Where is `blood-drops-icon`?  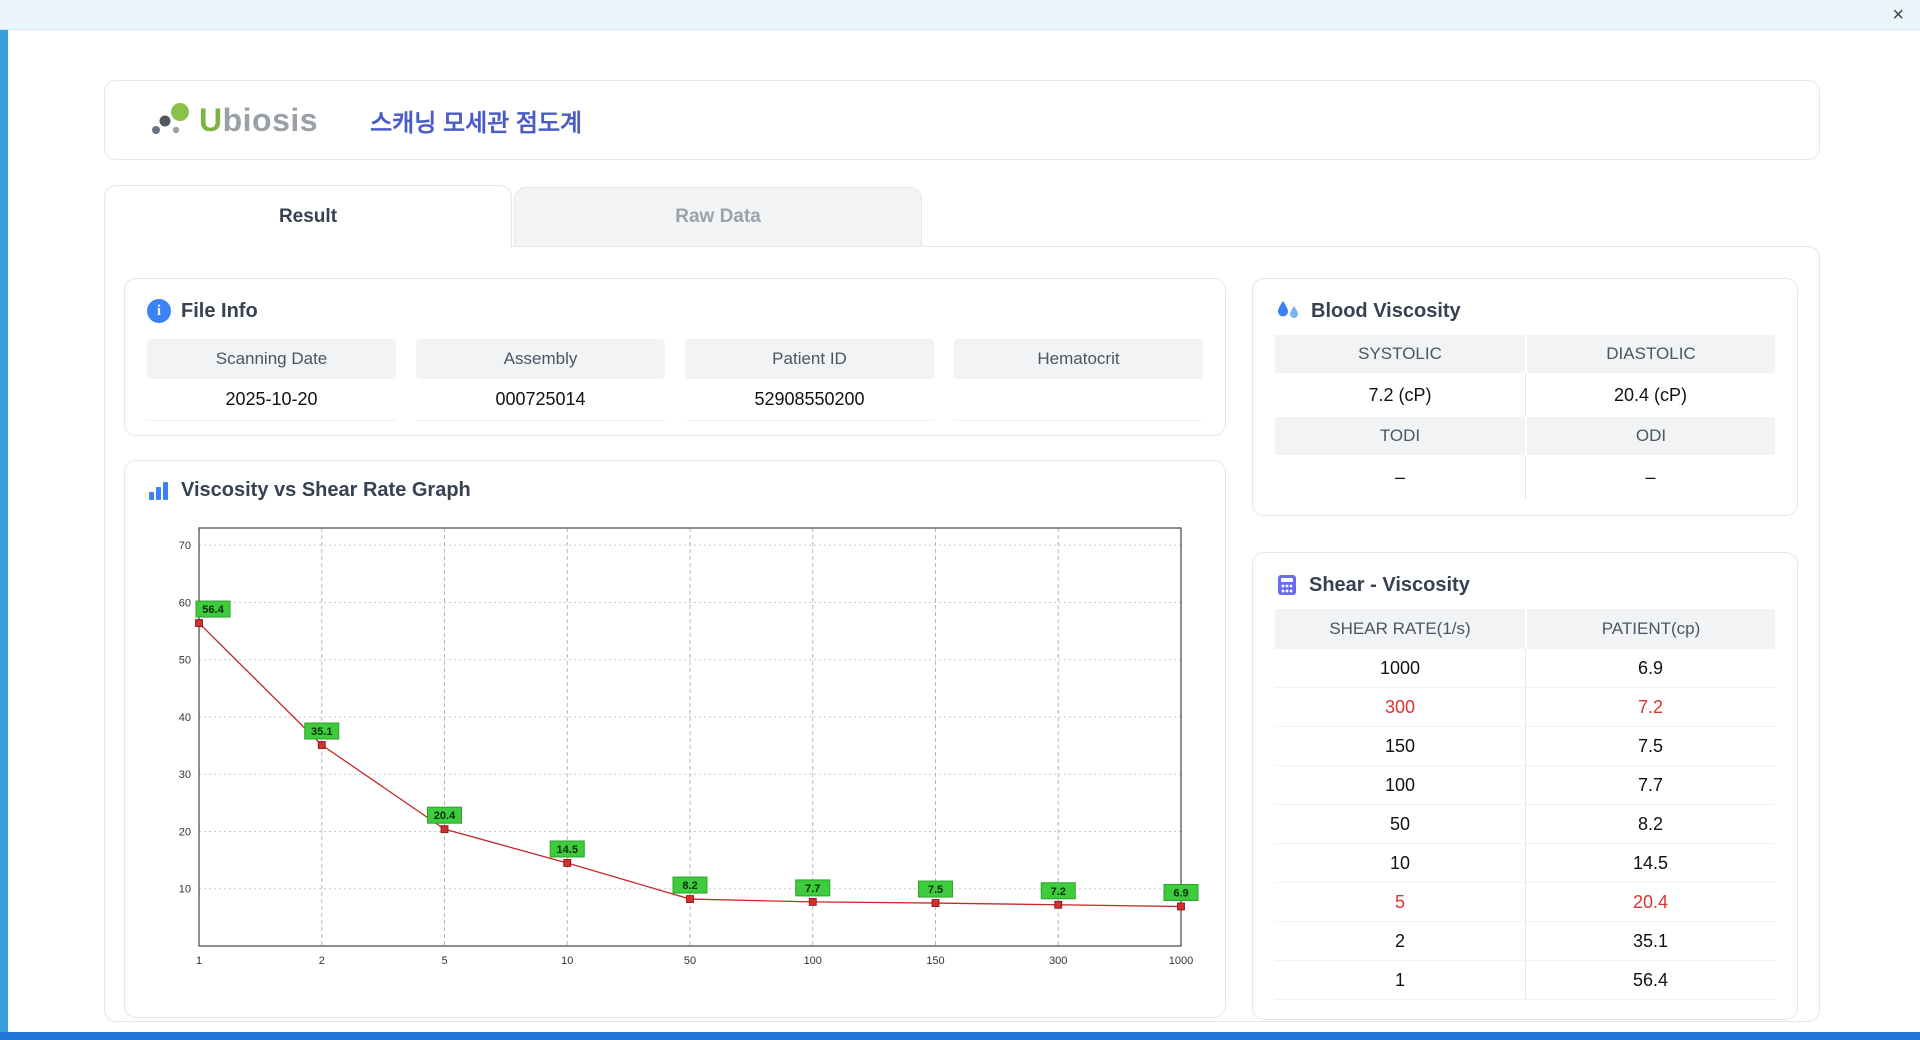
blood-drops-icon is located at coordinates (1288, 311).